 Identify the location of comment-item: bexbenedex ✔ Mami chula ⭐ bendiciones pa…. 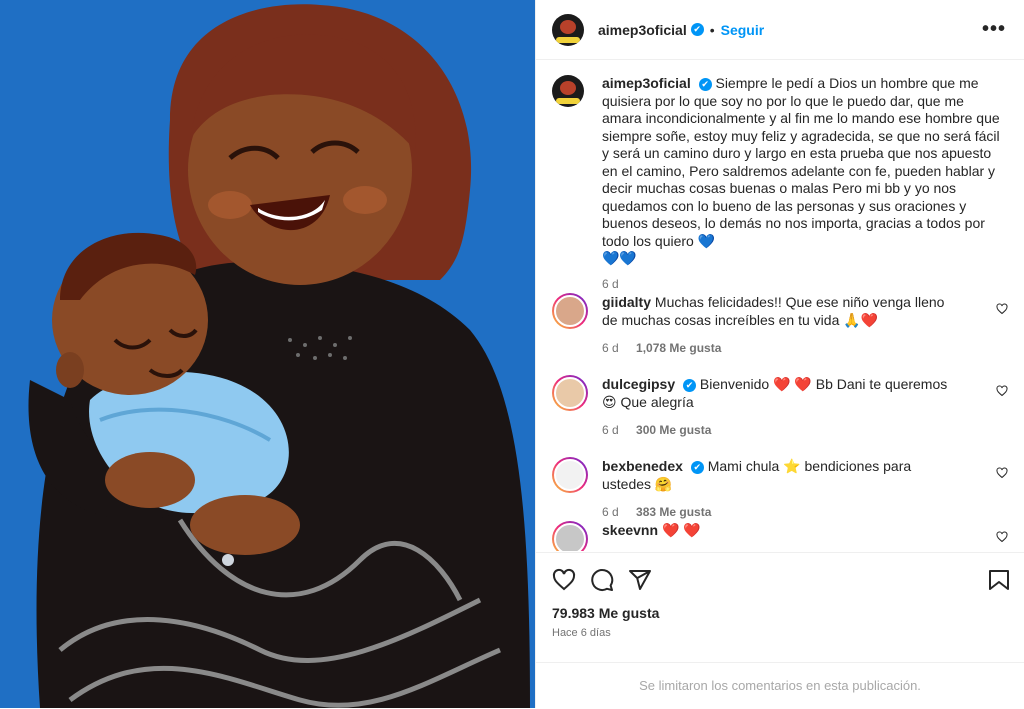
(780, 489).